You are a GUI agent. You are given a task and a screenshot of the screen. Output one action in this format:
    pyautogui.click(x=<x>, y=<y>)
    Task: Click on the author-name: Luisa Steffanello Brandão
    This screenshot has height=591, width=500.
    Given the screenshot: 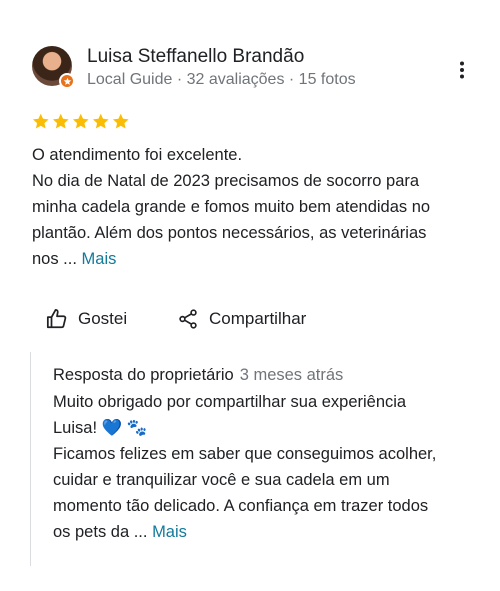 What is the action you would take?
    pyautogui.click(x=195, y=57)
    